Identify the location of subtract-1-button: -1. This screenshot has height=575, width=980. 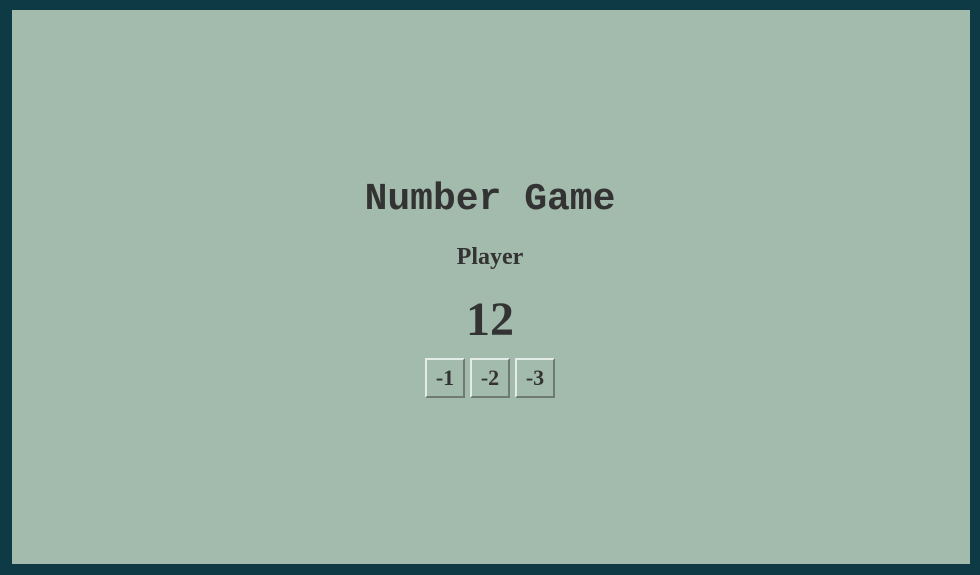
(445, 378).